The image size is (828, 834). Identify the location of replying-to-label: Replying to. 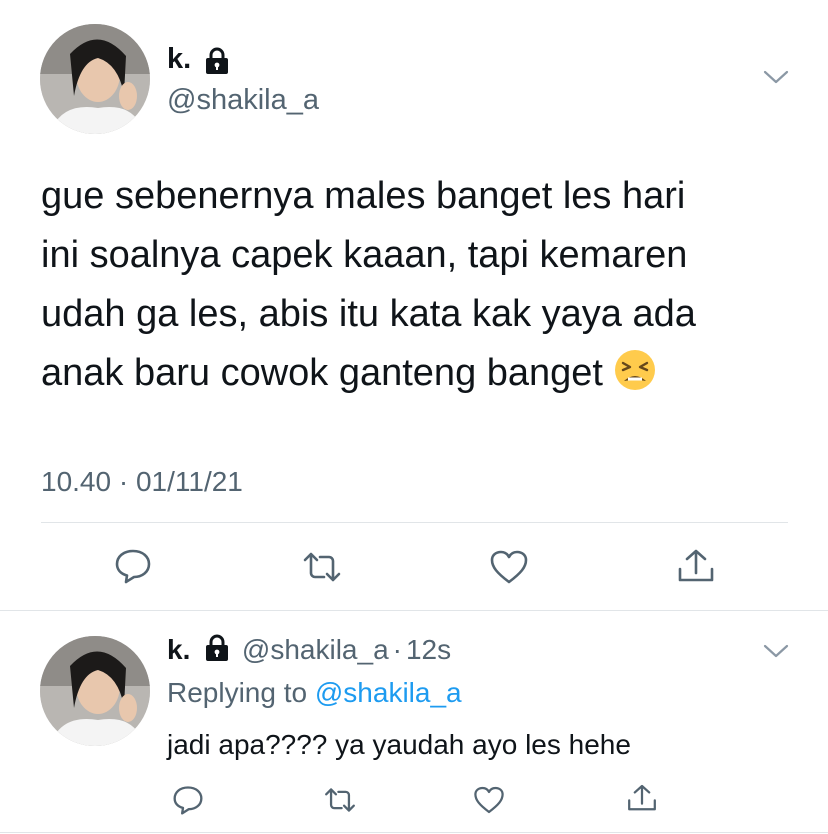
(237, 692).